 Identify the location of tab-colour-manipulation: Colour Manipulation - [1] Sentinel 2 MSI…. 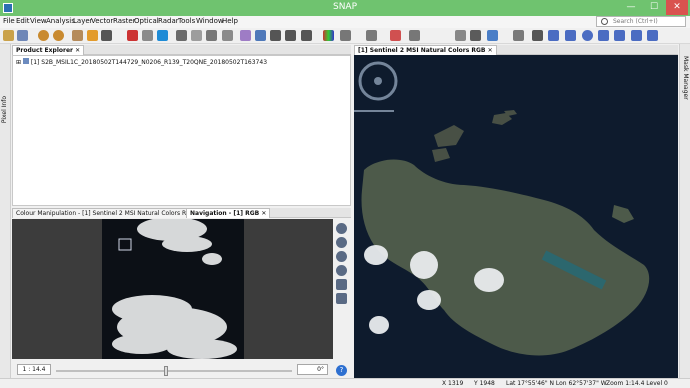
(105, 213).